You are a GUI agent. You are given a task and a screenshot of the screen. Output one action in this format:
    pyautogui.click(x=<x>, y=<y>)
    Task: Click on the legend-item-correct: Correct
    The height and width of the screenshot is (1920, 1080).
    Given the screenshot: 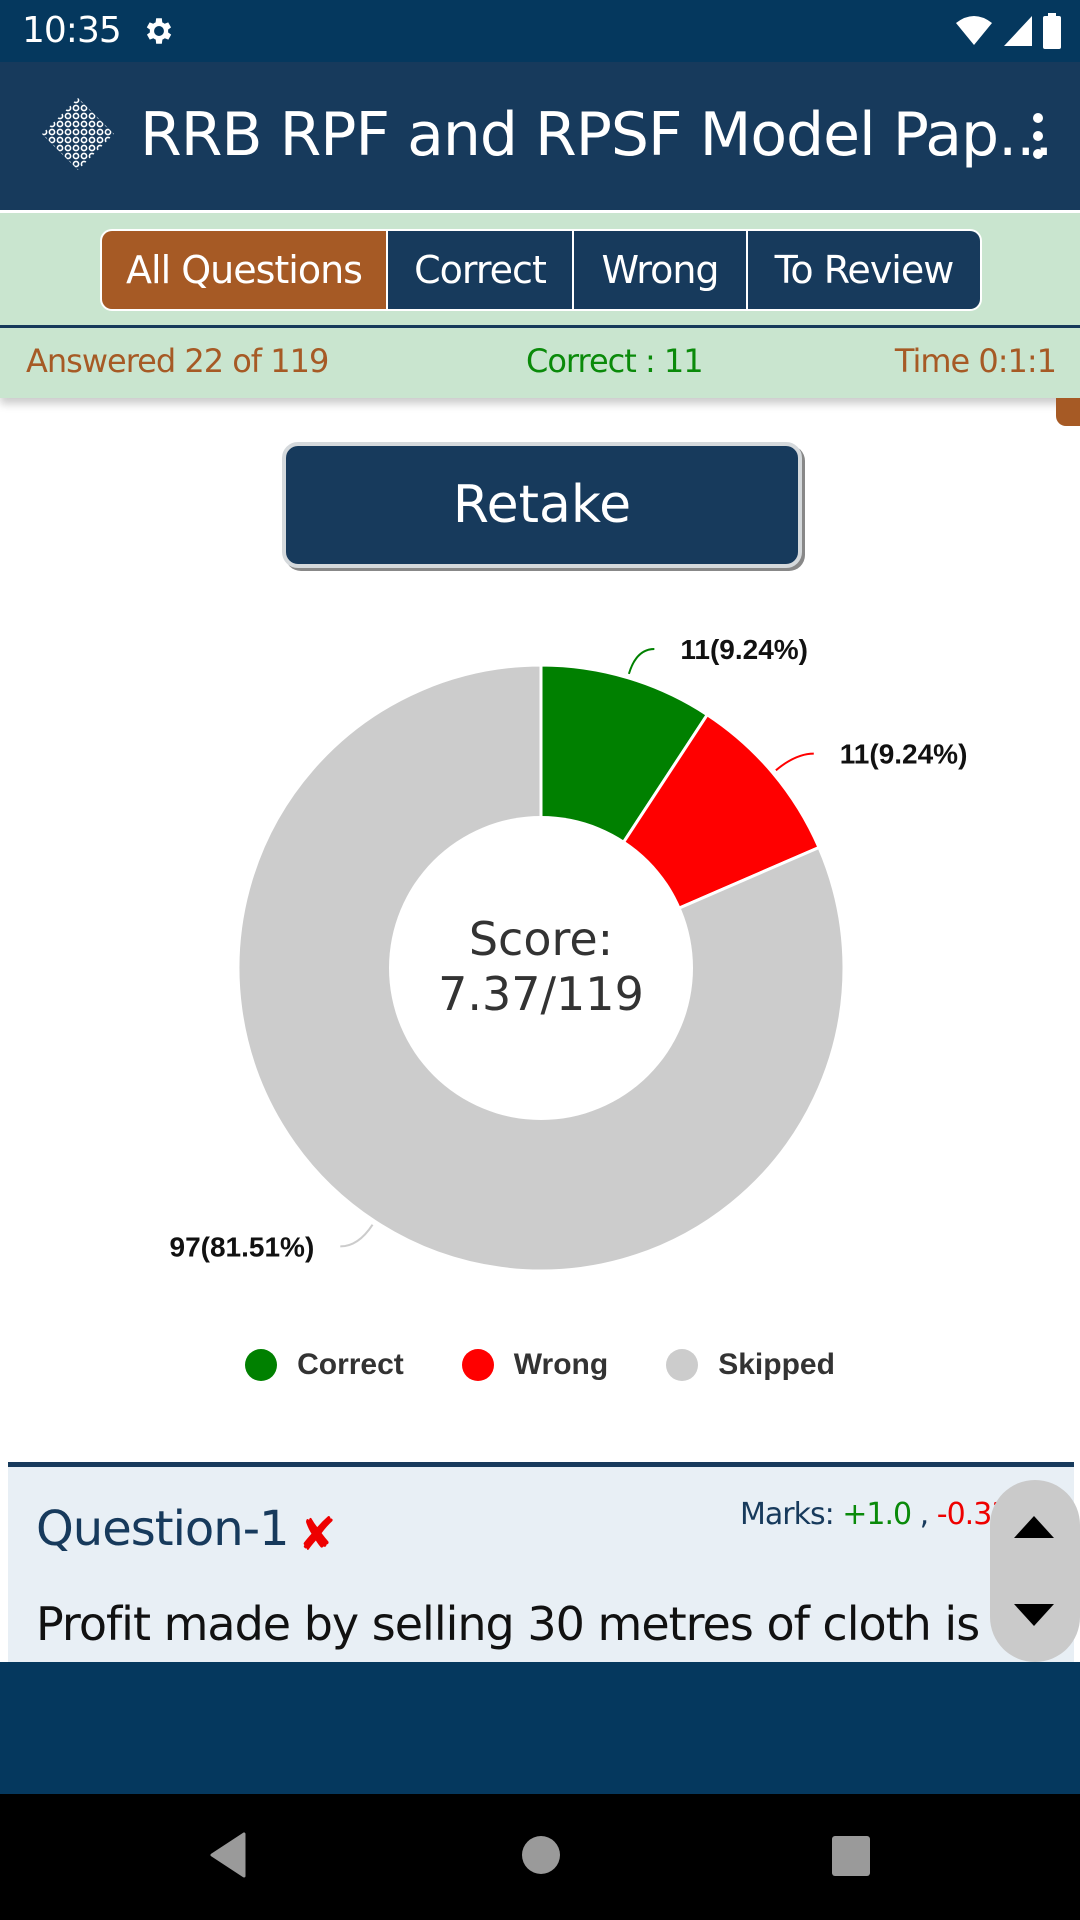 What is the action you would take?
    pyautogui.click(x=324, y=1365)
    